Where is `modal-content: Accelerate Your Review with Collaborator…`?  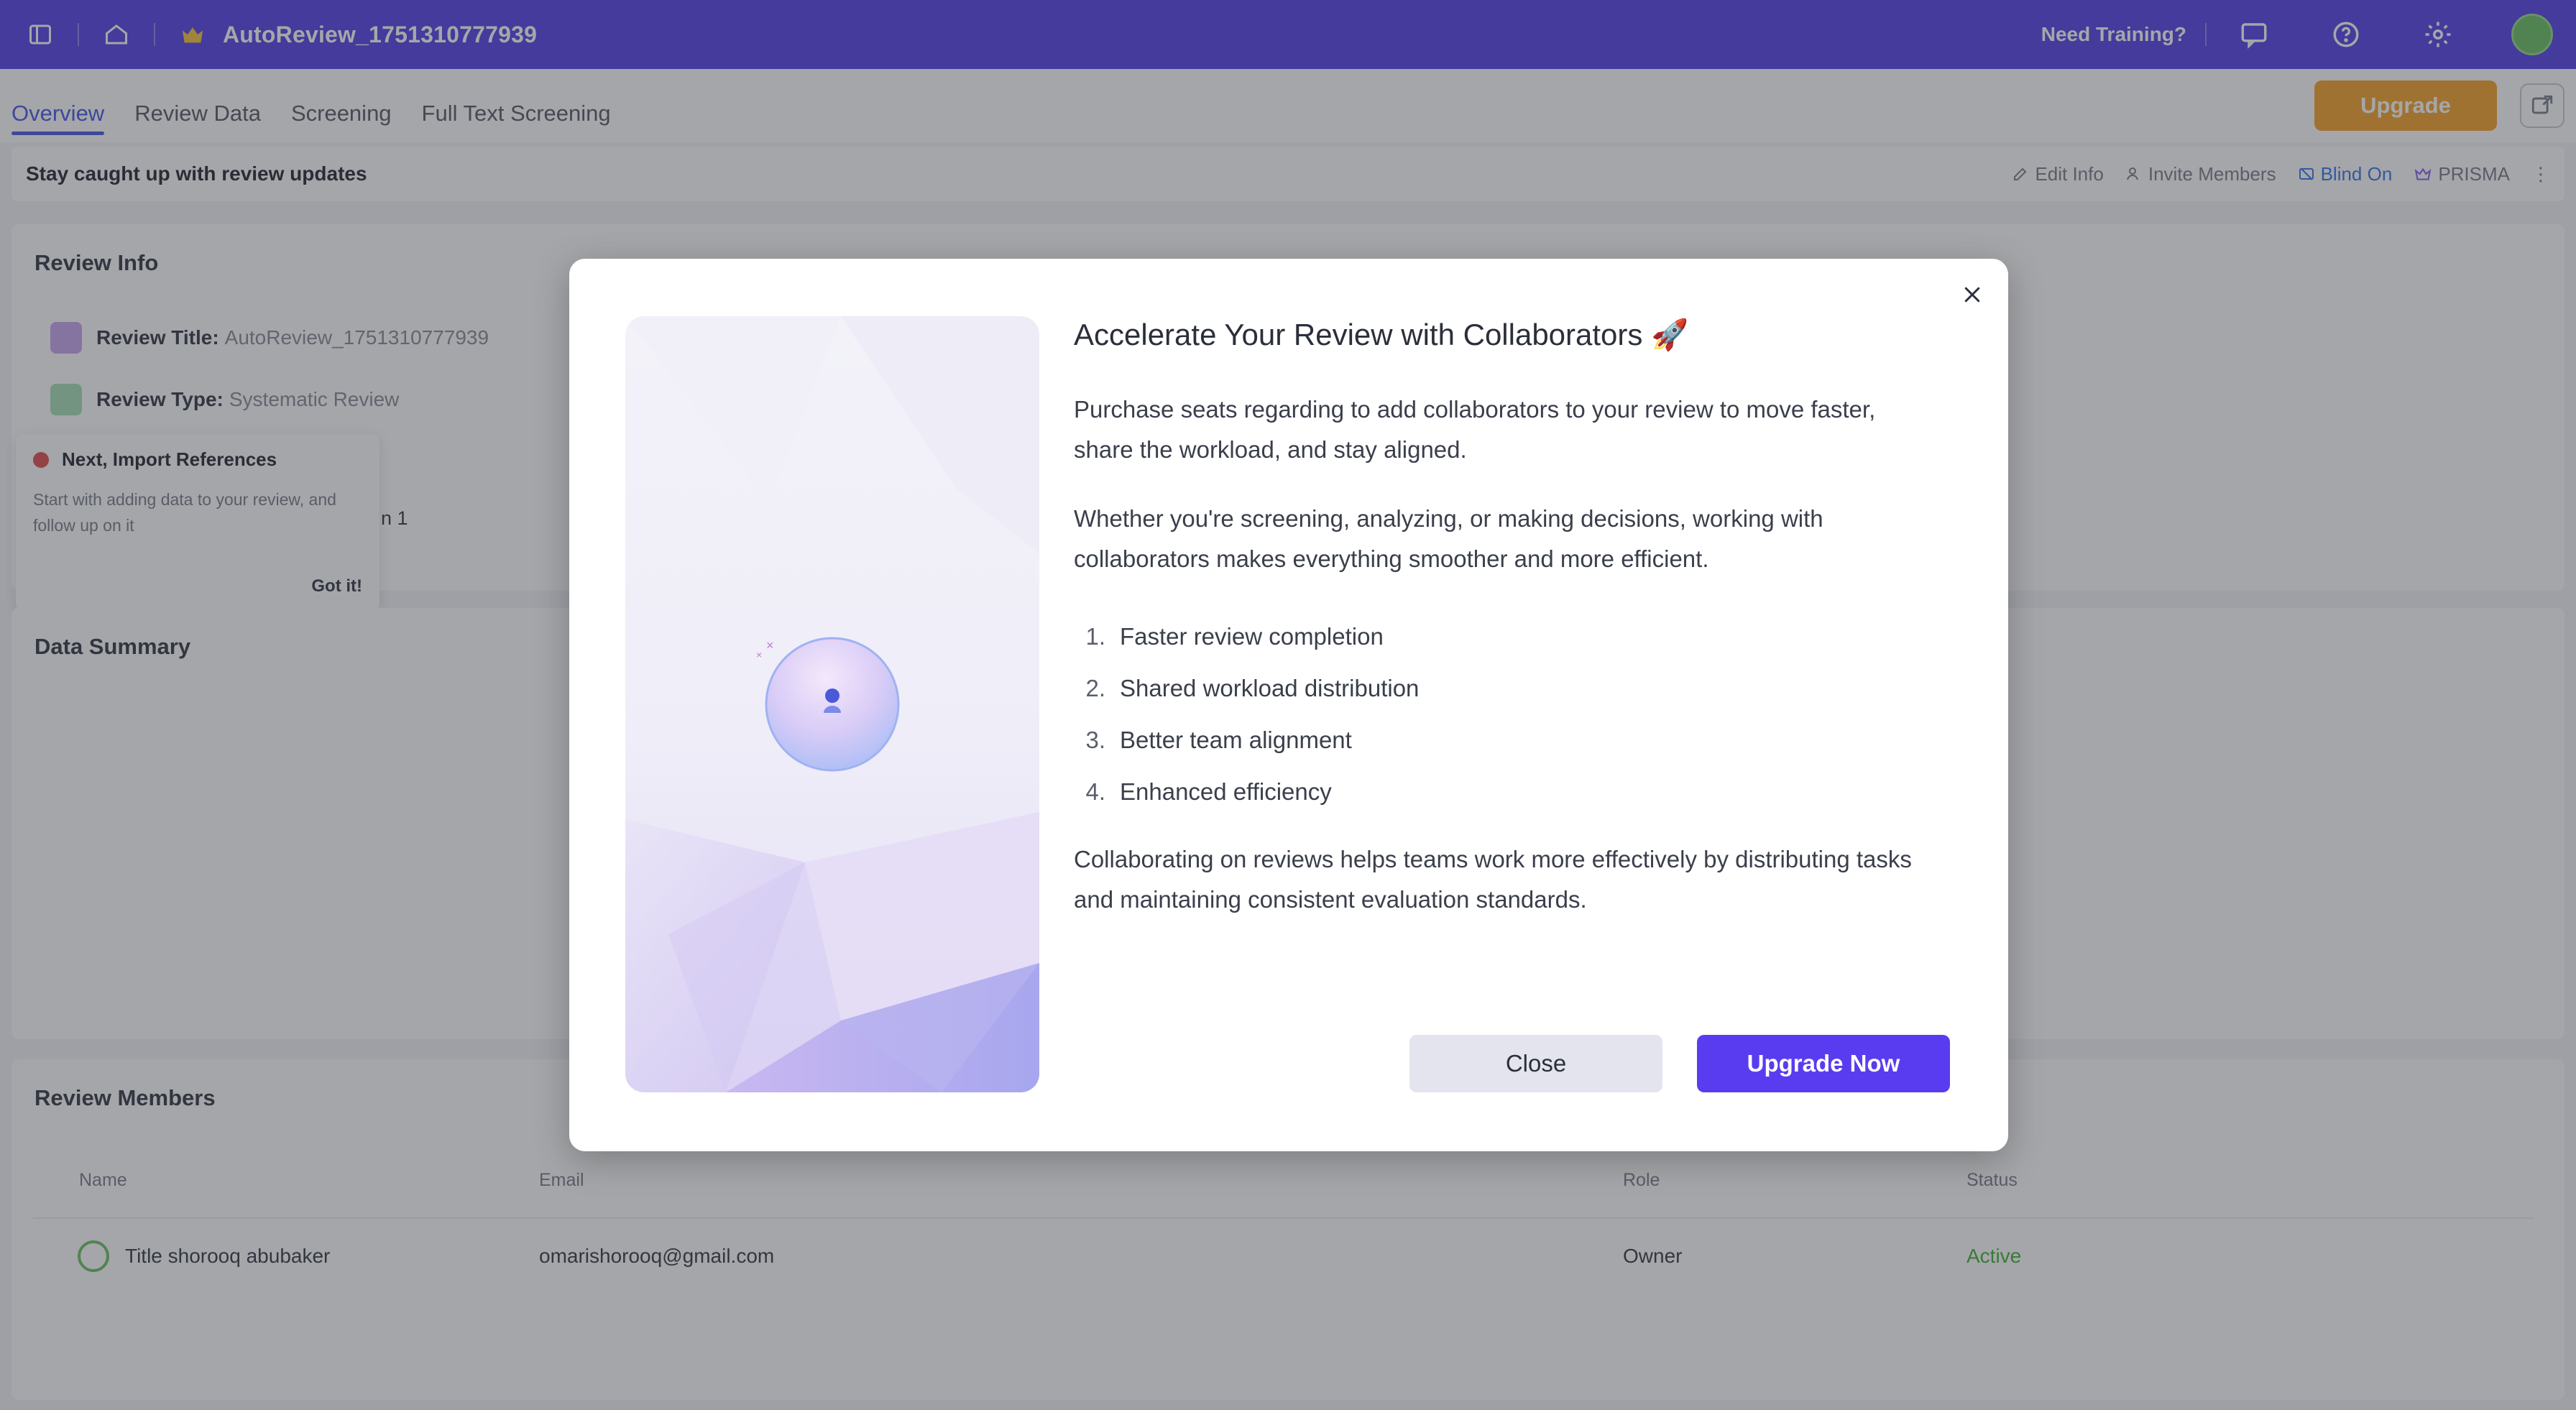 modal-content: Accelerate Your Review with Collaborator… is located at coordinates (1505, 616).